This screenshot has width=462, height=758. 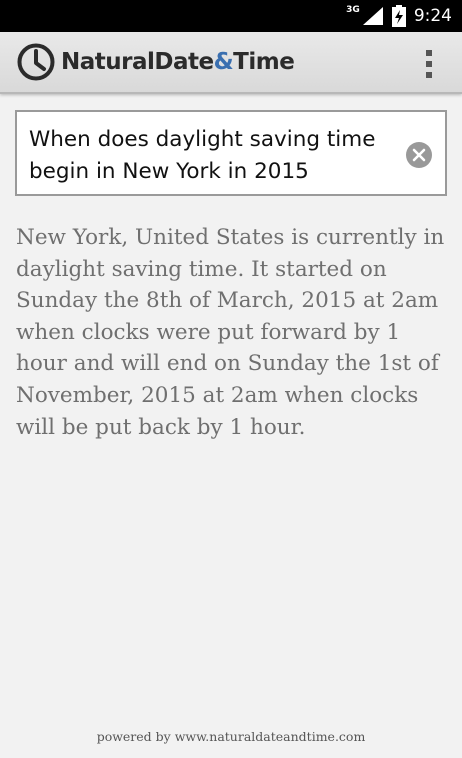 What do you see at coordinates (264, 62) in the screenshot?
I see `app-title-part2: Time` at bounding box center [264, 62].